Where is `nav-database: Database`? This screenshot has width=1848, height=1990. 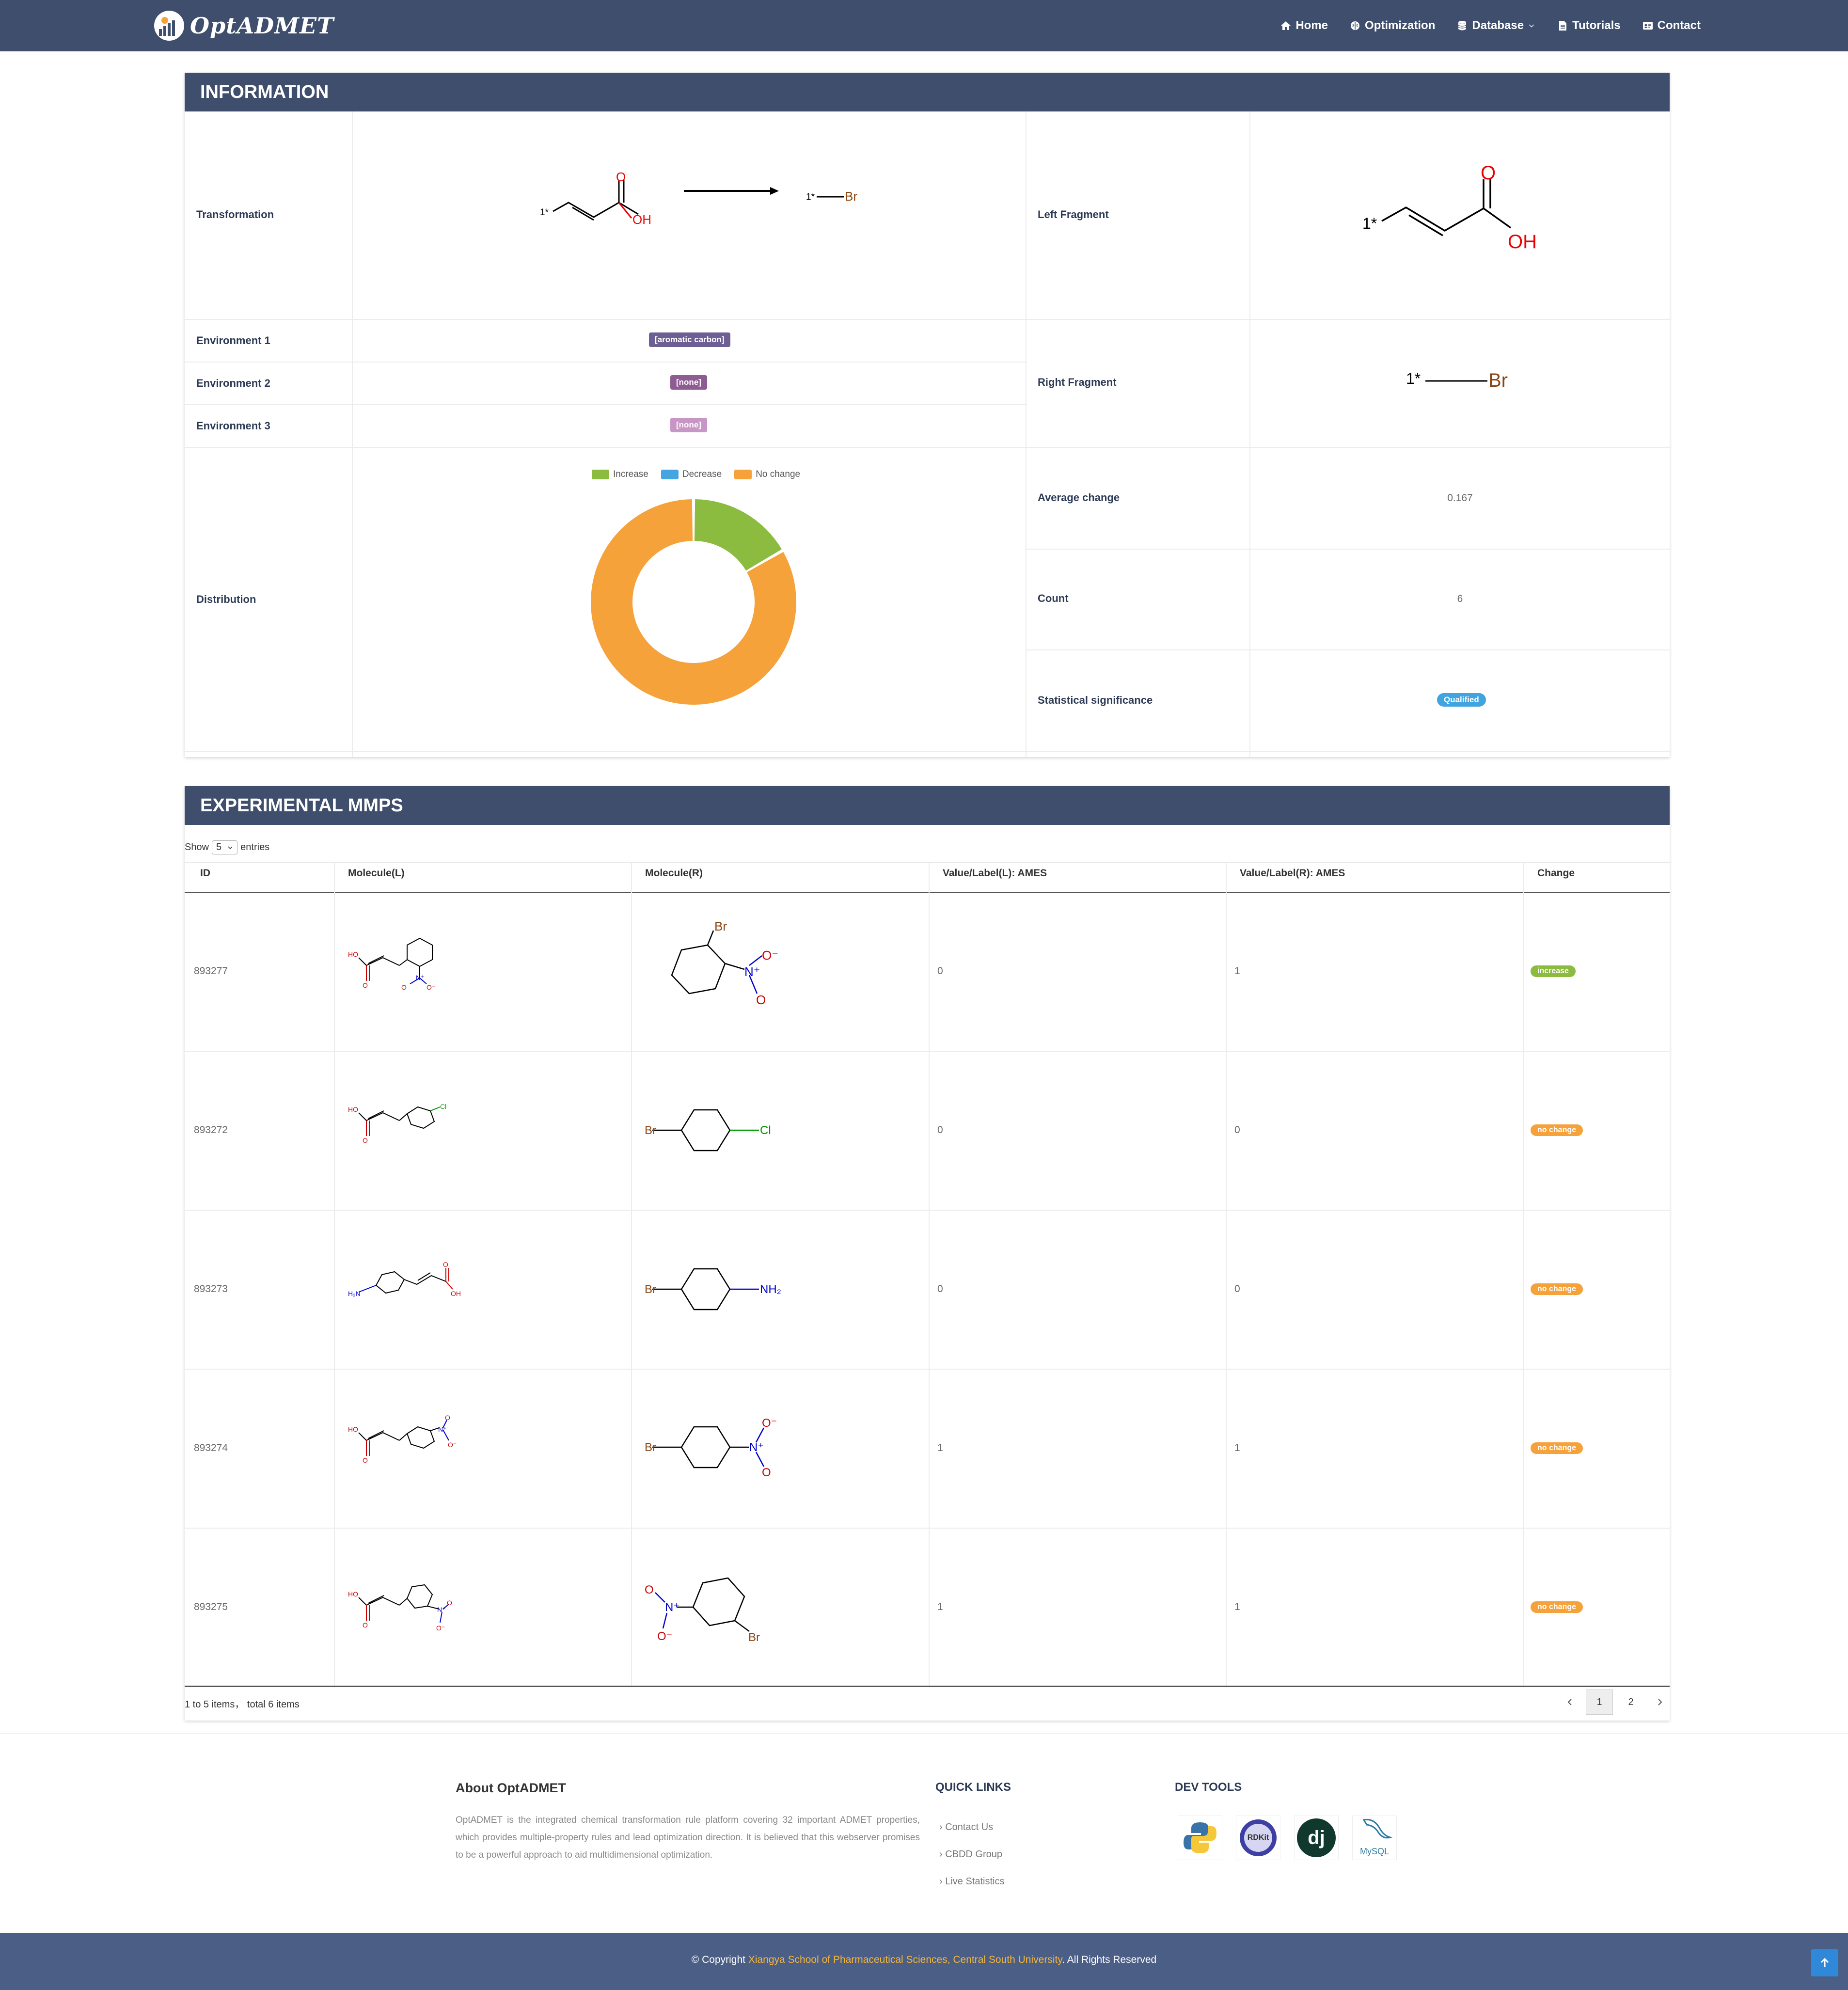
nav-database: Database is located at coordinates (1495, 25).